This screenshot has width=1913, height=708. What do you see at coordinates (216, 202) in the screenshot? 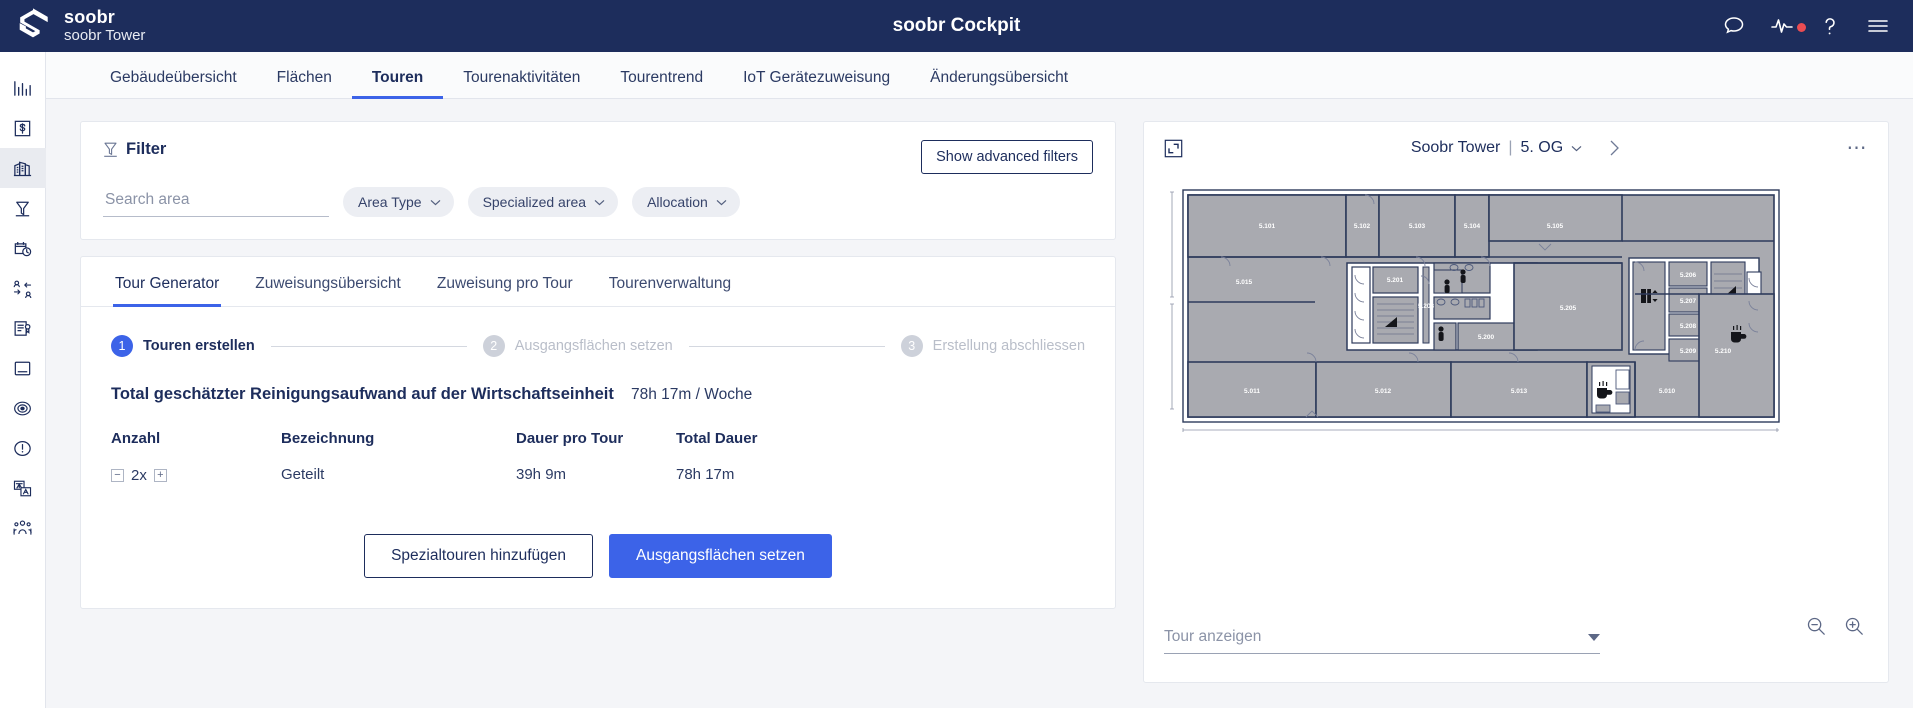
I see `search-input` at bounding box center [216, 202].